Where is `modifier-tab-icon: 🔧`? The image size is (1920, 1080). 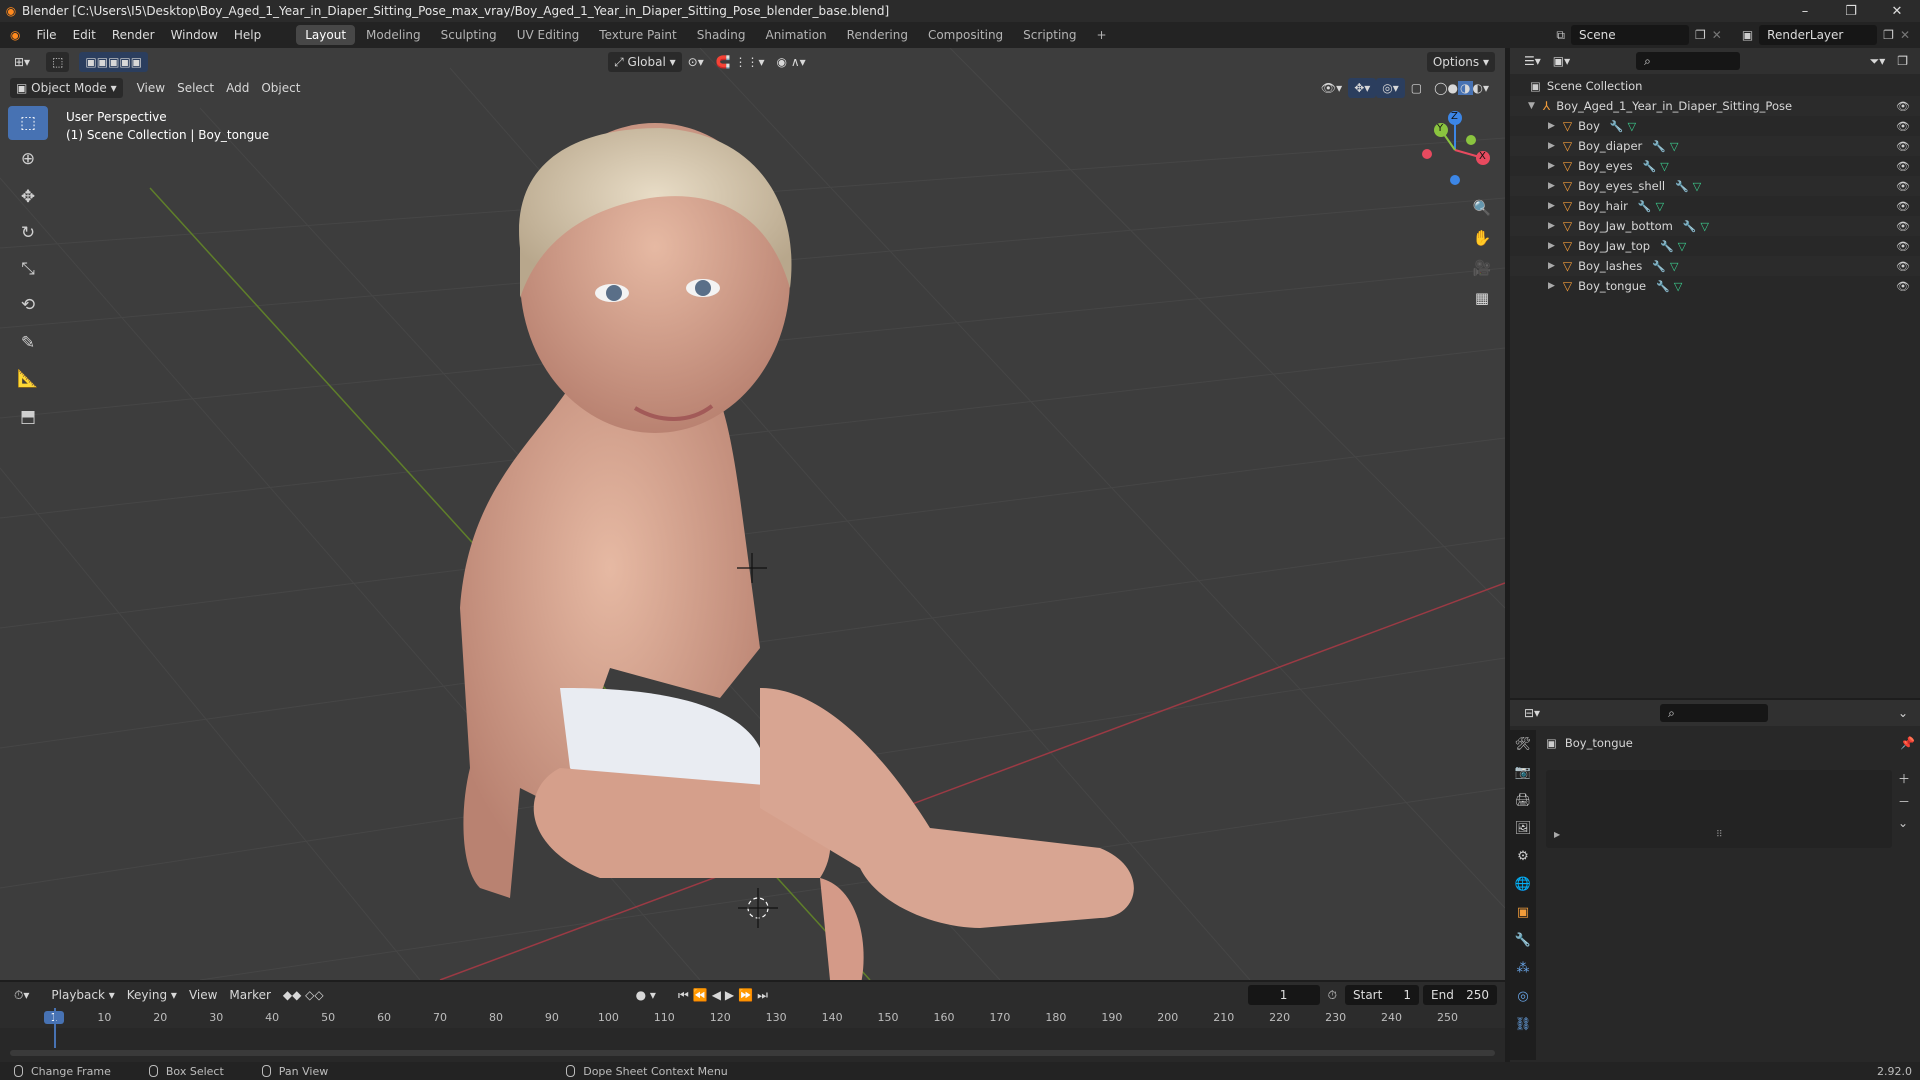 modifier-tab-icon: 🔧 is located at coordinates (1523, 940).